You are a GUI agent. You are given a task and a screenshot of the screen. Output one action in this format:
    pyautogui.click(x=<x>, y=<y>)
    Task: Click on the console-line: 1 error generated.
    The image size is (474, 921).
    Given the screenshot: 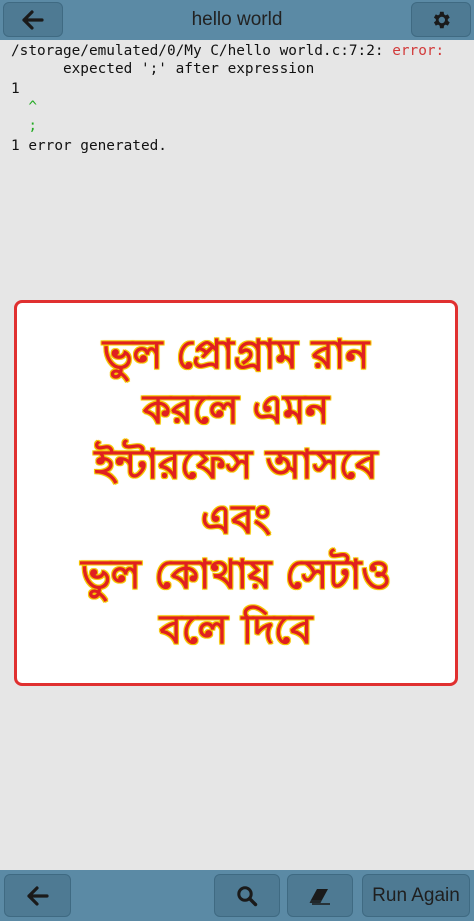 What is the action you would take?
    pyautogui.click(x=89, y=146)
    